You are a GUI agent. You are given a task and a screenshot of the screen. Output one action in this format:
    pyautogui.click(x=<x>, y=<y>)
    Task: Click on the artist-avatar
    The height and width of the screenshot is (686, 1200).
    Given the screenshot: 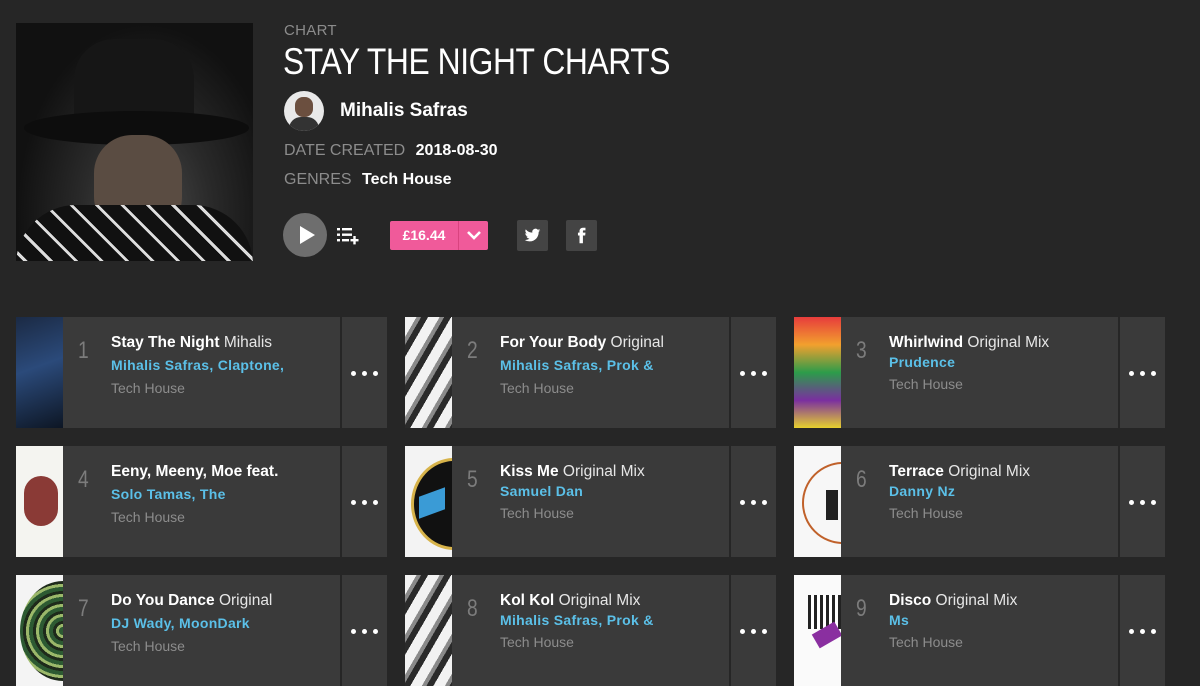 What is the action you would take?
    pyautogui.click(x=304, y=111)
    